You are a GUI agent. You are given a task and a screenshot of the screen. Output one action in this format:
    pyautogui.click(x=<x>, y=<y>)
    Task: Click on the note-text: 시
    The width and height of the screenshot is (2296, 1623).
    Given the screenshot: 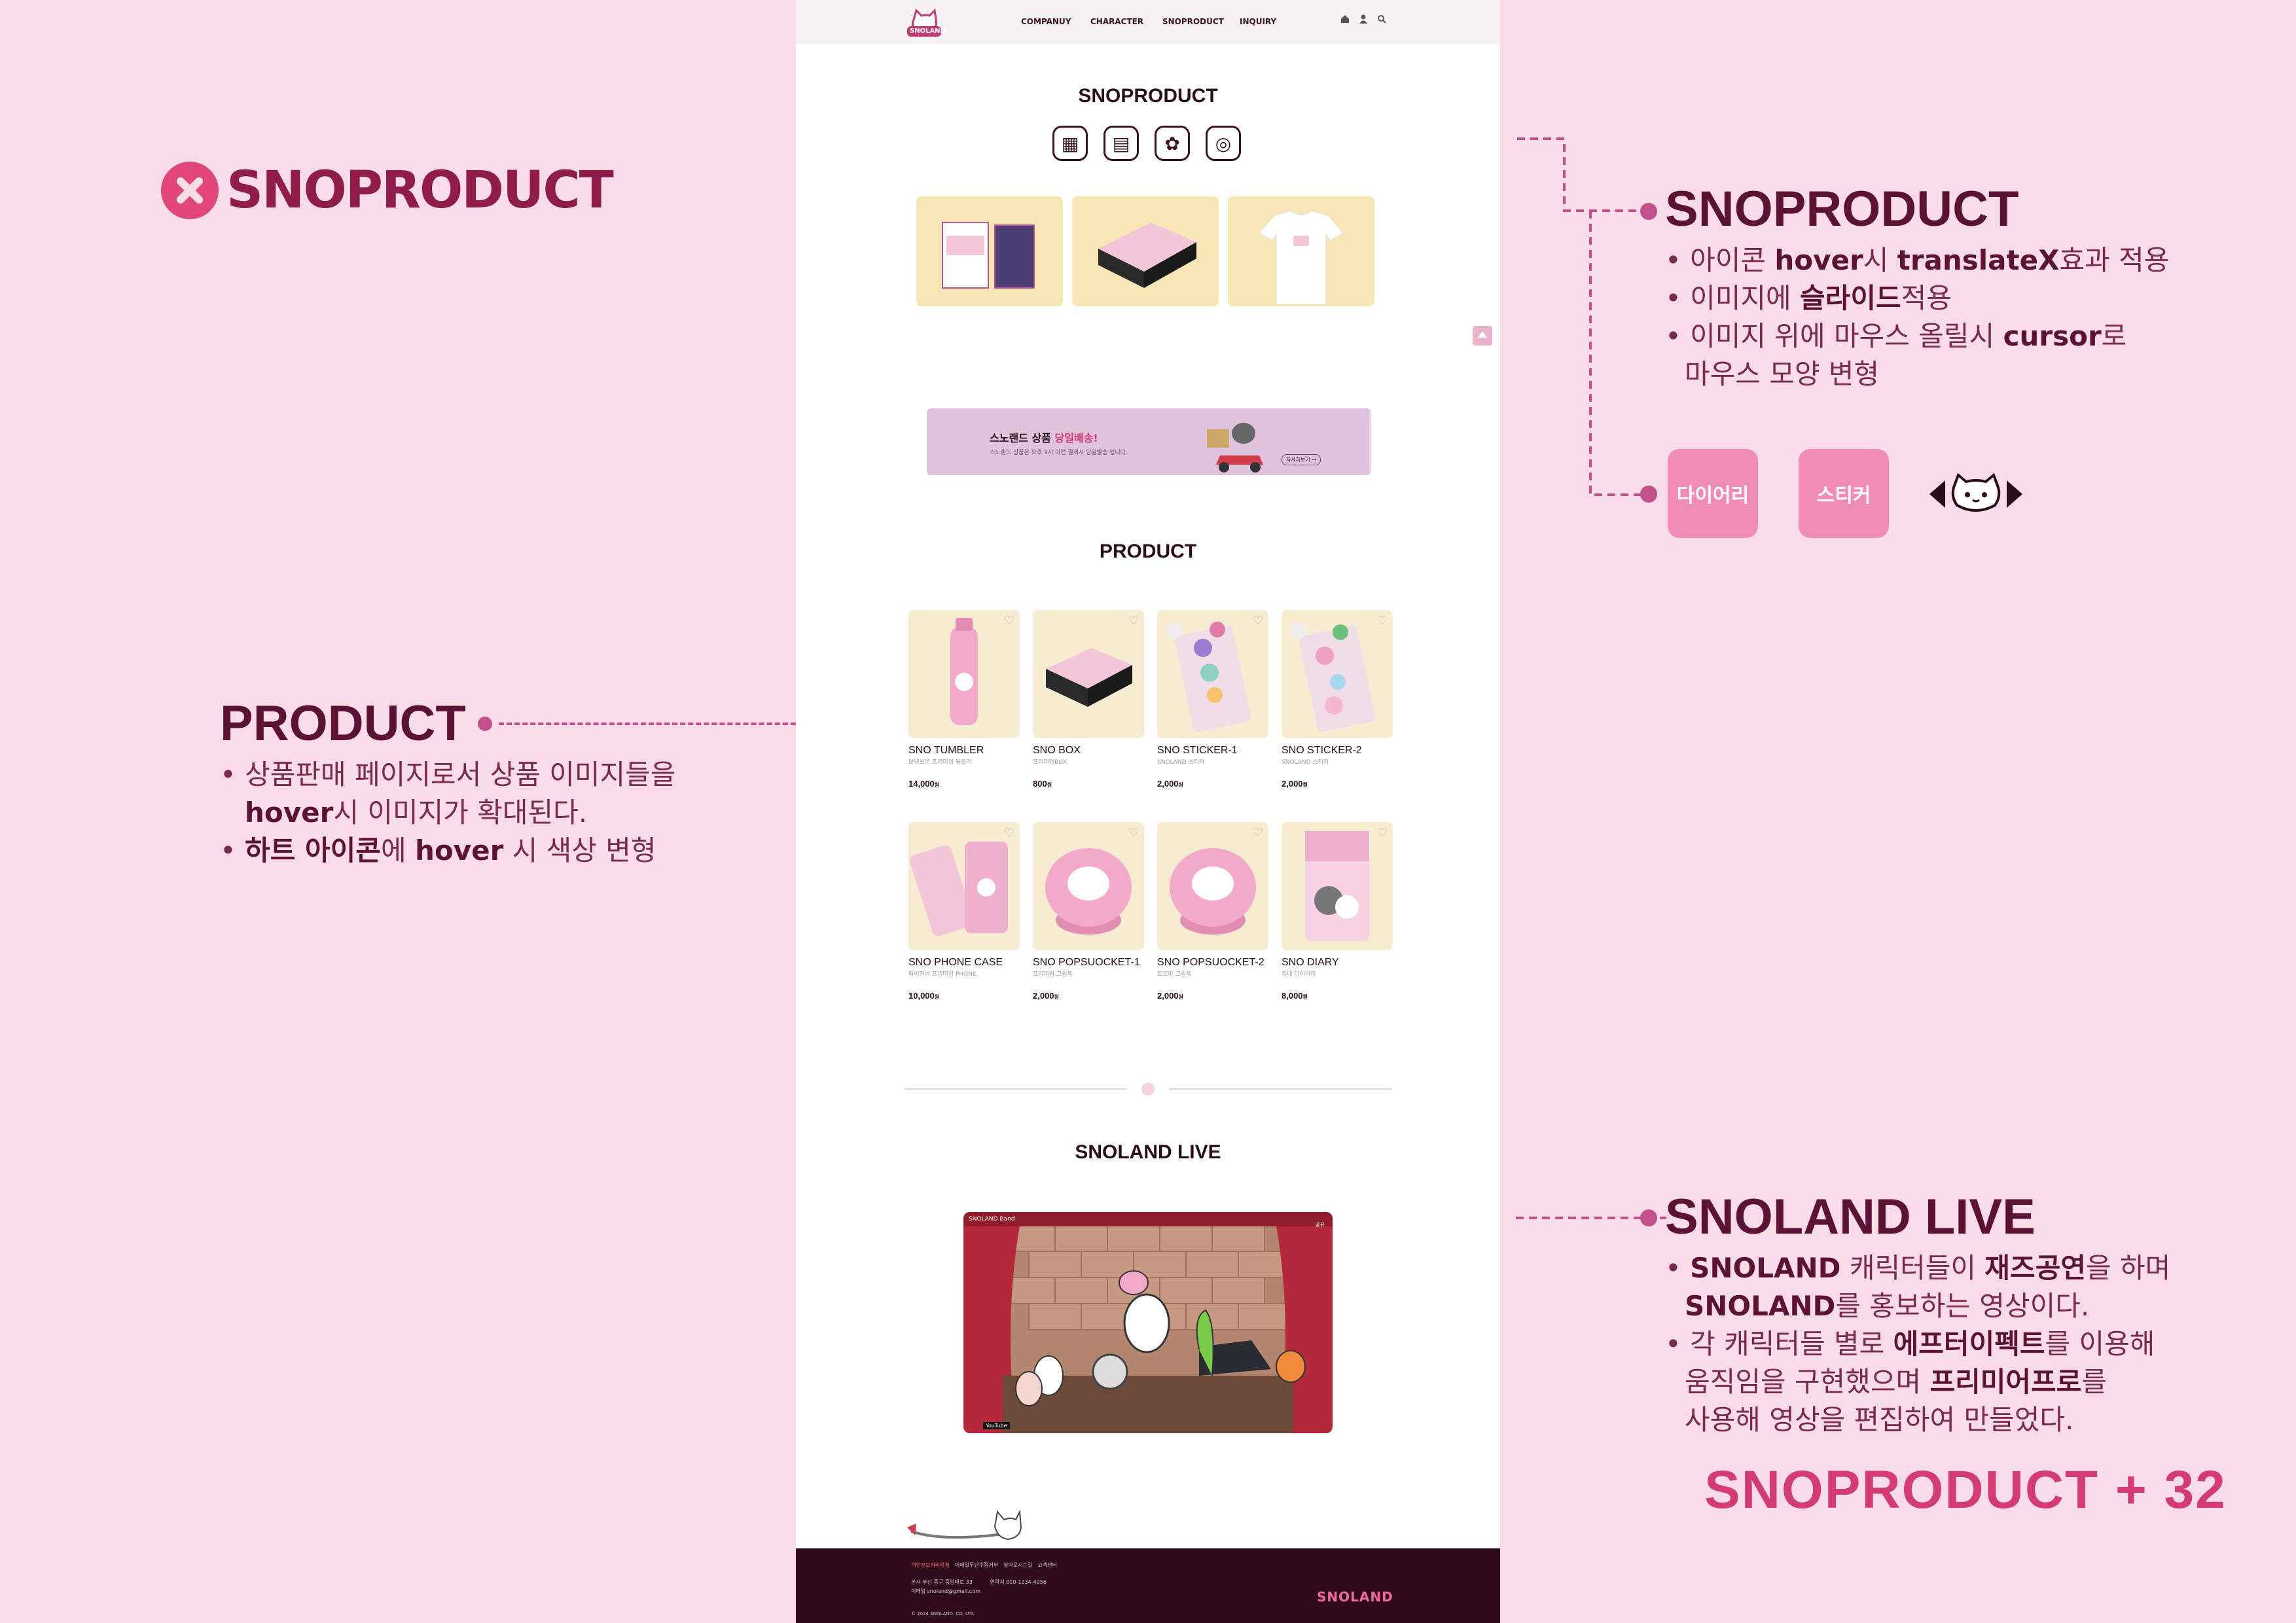 What is the action you would take?
    pyautogui.click(x=1880, y=260)
    